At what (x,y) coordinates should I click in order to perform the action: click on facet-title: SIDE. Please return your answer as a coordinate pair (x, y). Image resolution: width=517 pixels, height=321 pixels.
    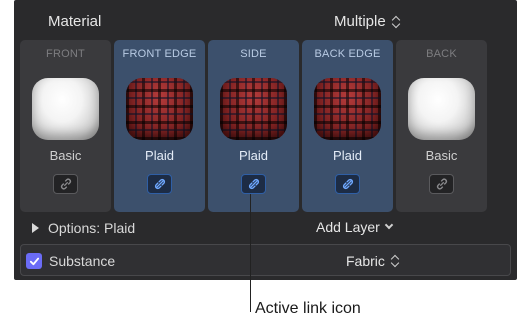
    Looking at the image, I should click on (253, 54).